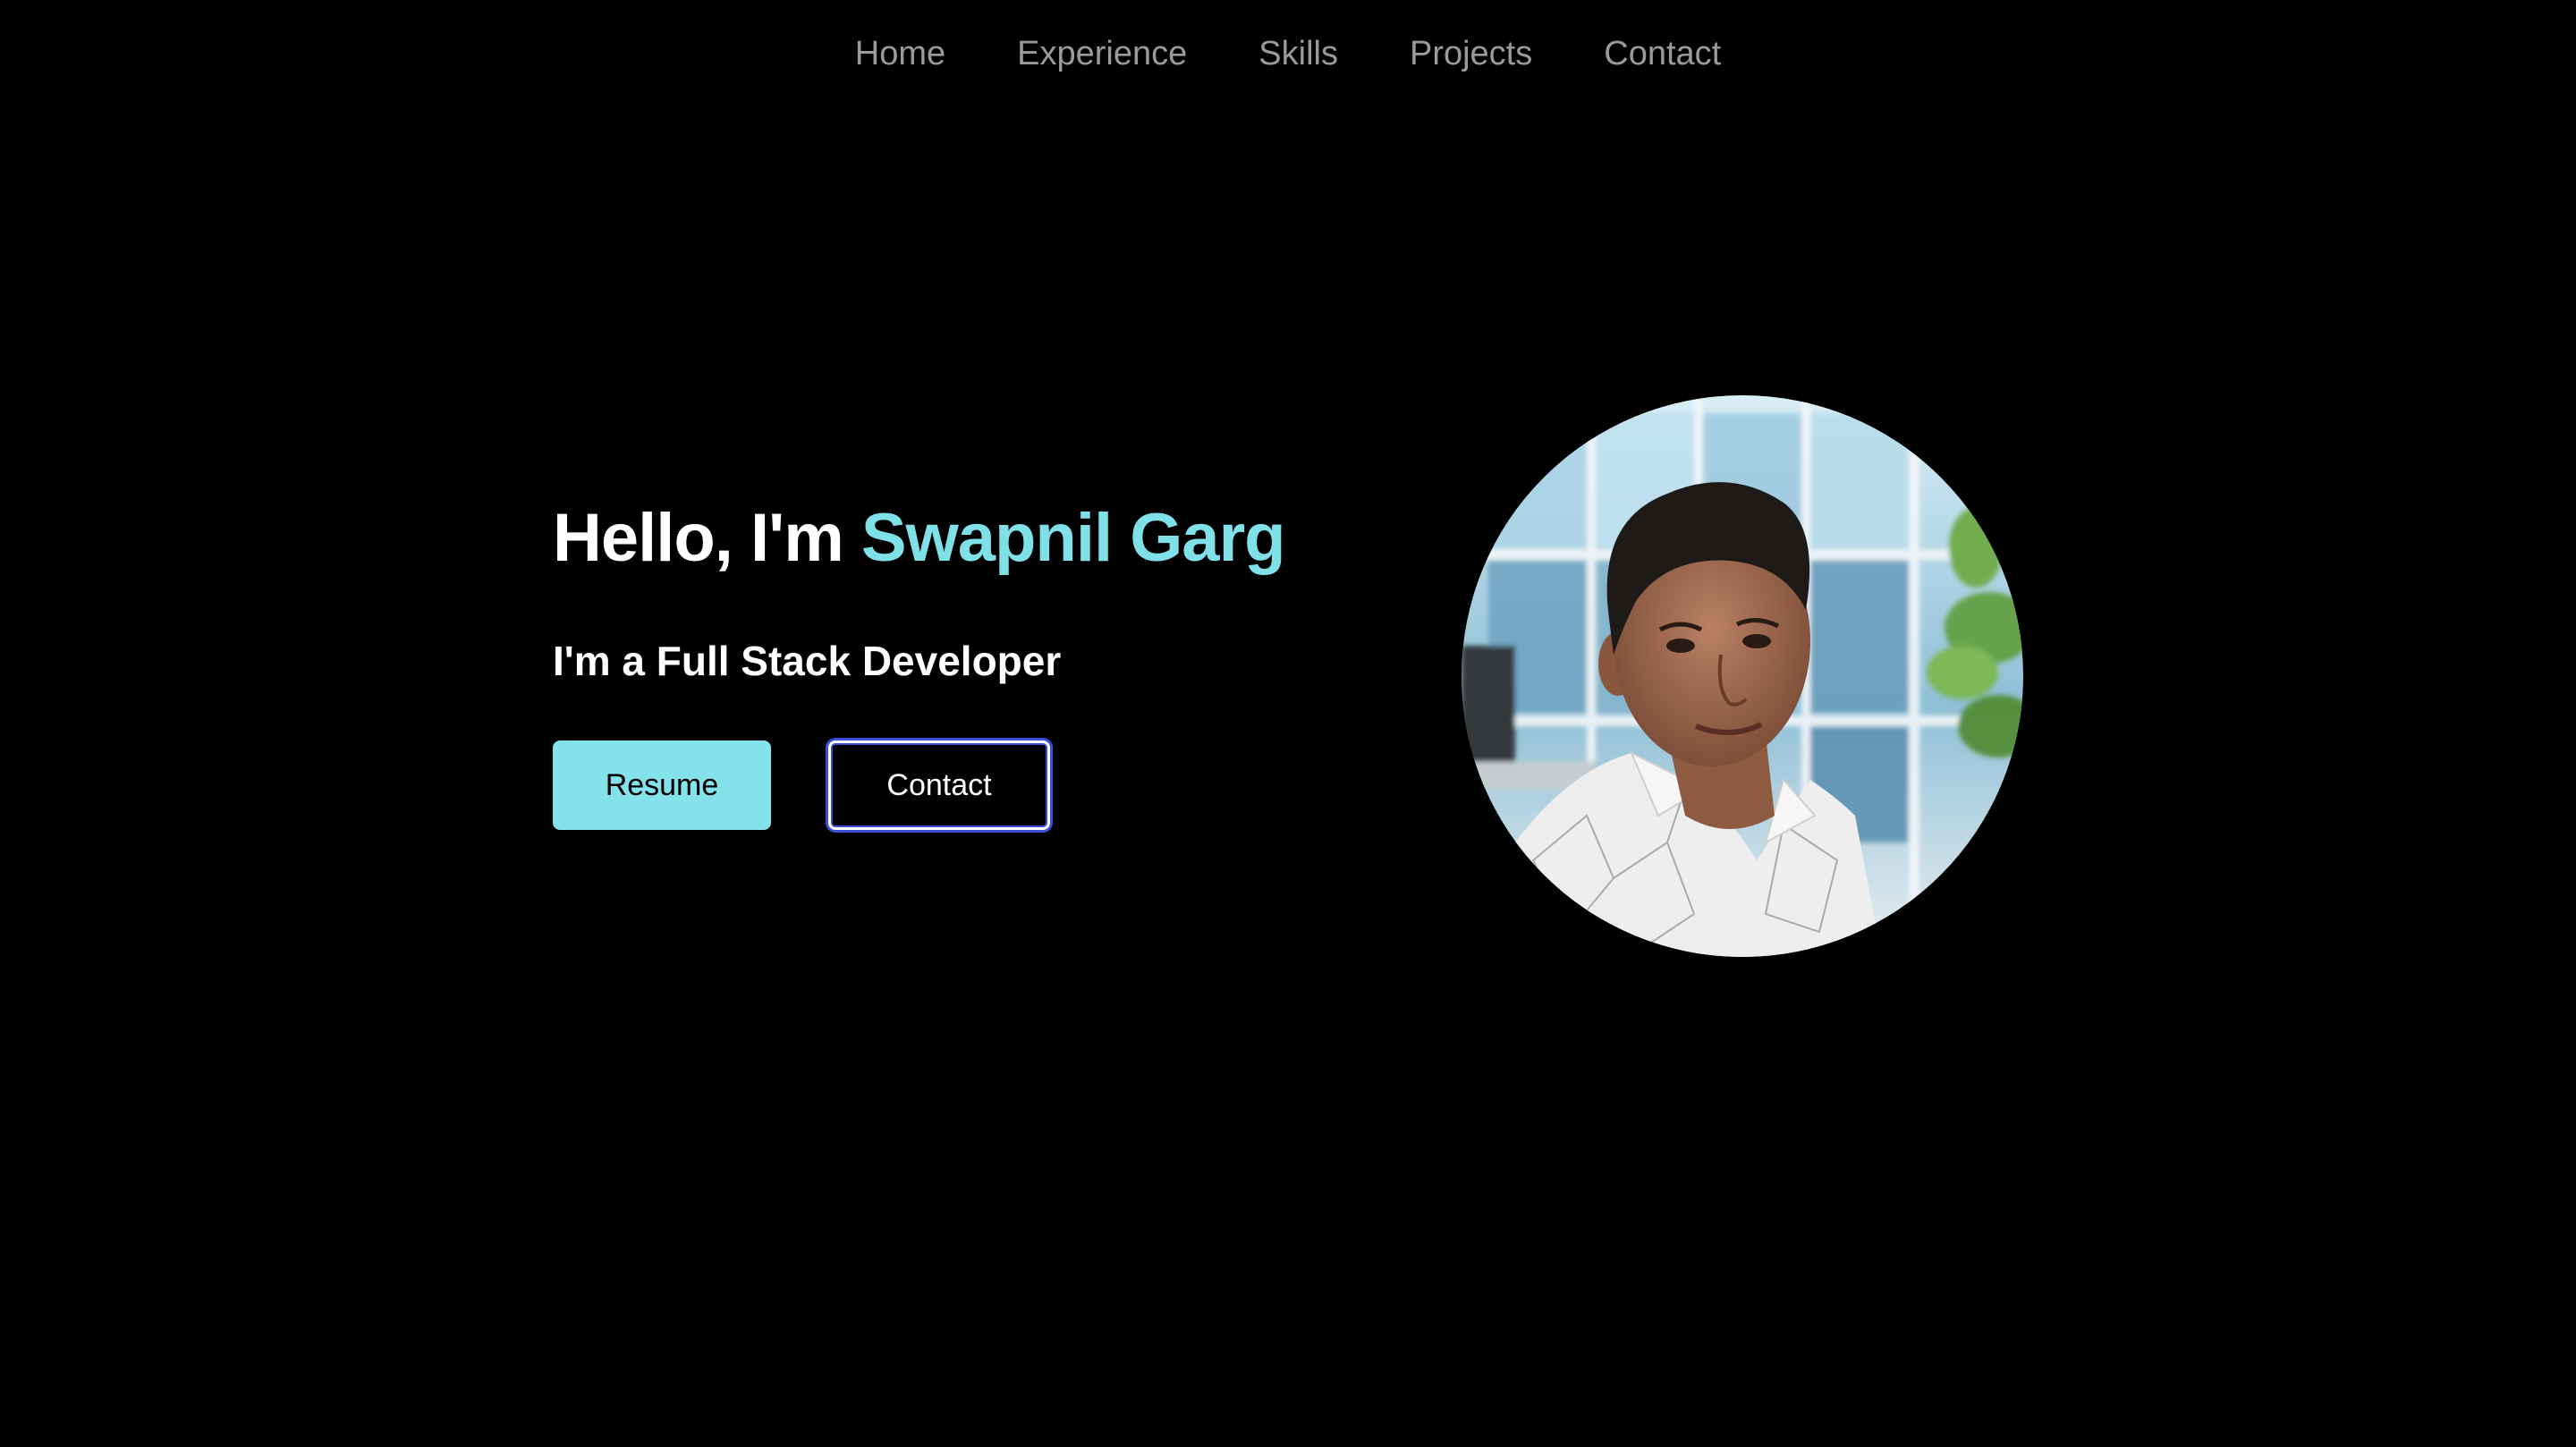  I want to click on nav-item-experience: Experience, so click(1102, 53).